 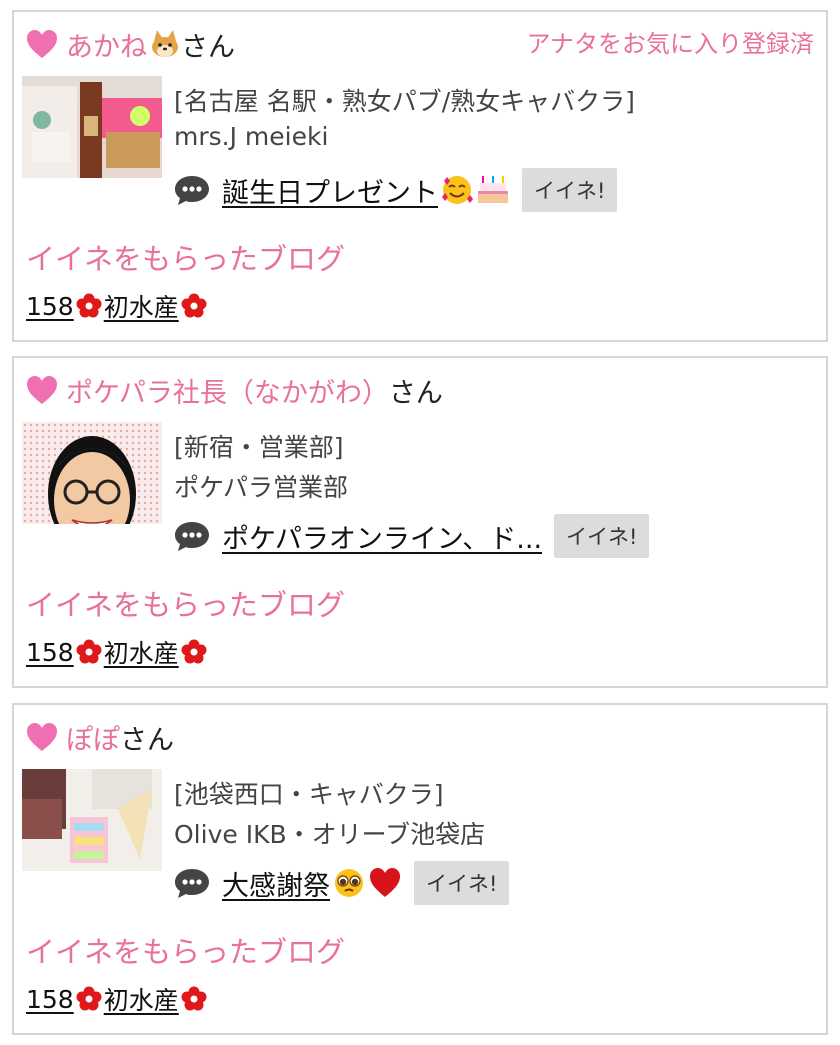 I want to click on user-name-link: あかね, so click(x=106, y=44).